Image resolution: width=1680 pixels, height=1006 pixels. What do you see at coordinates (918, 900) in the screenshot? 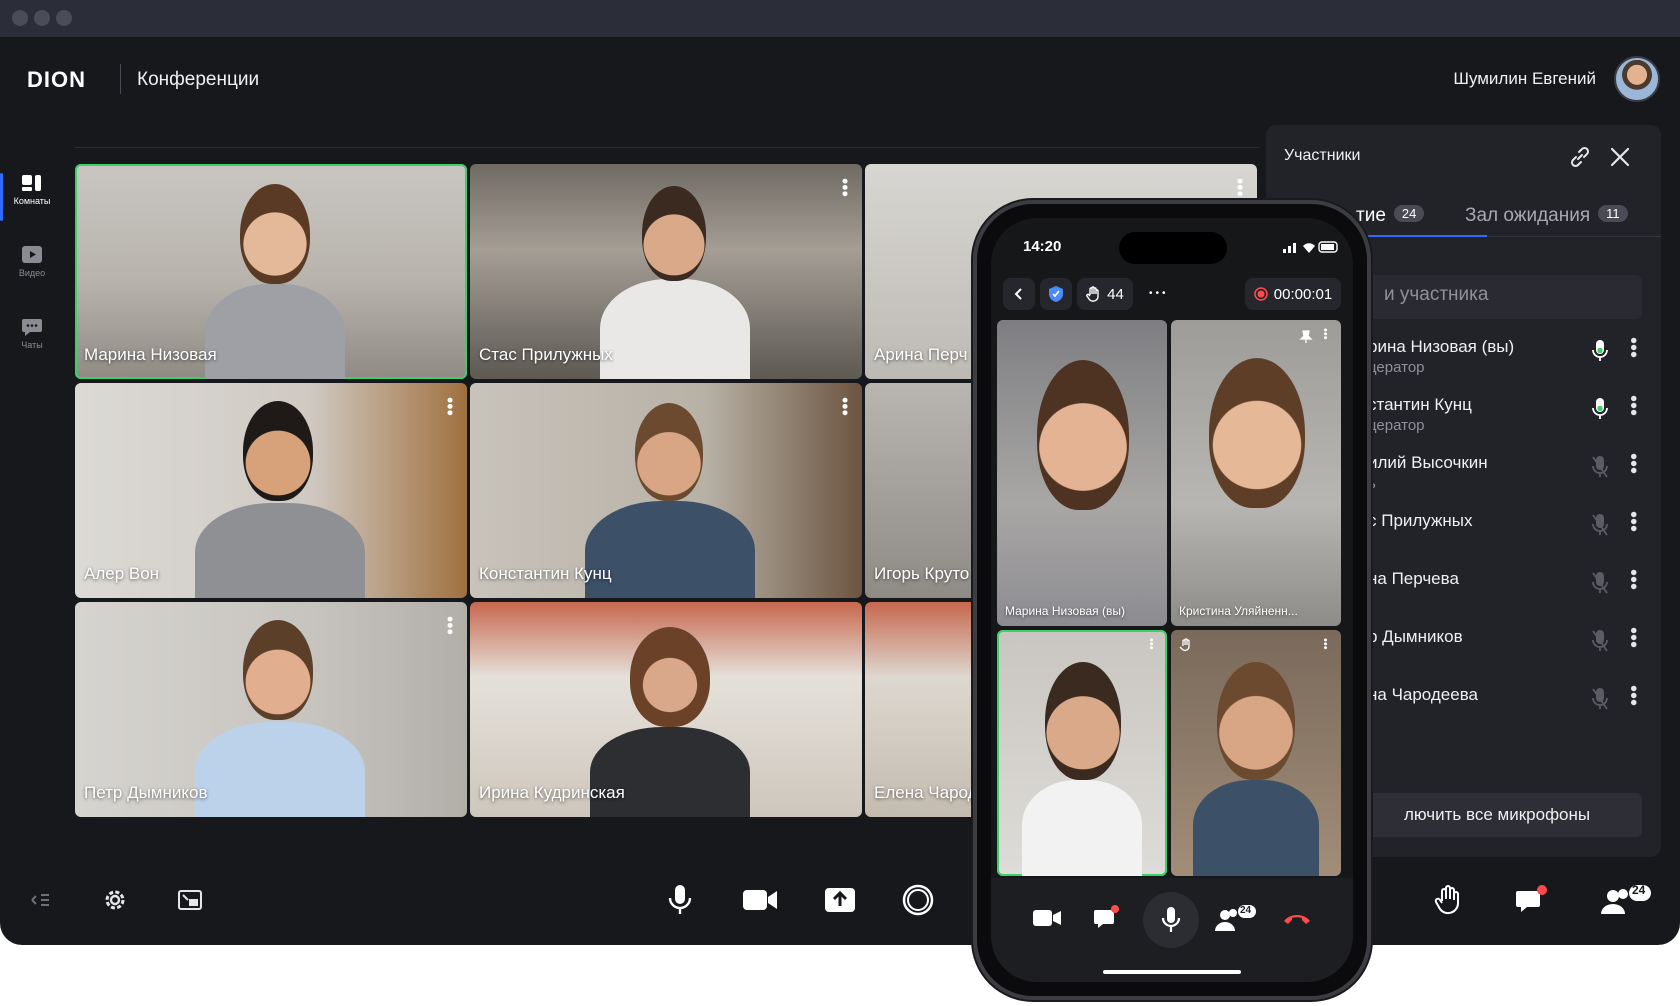
I see `record-button` at bounding box center [918, 900].